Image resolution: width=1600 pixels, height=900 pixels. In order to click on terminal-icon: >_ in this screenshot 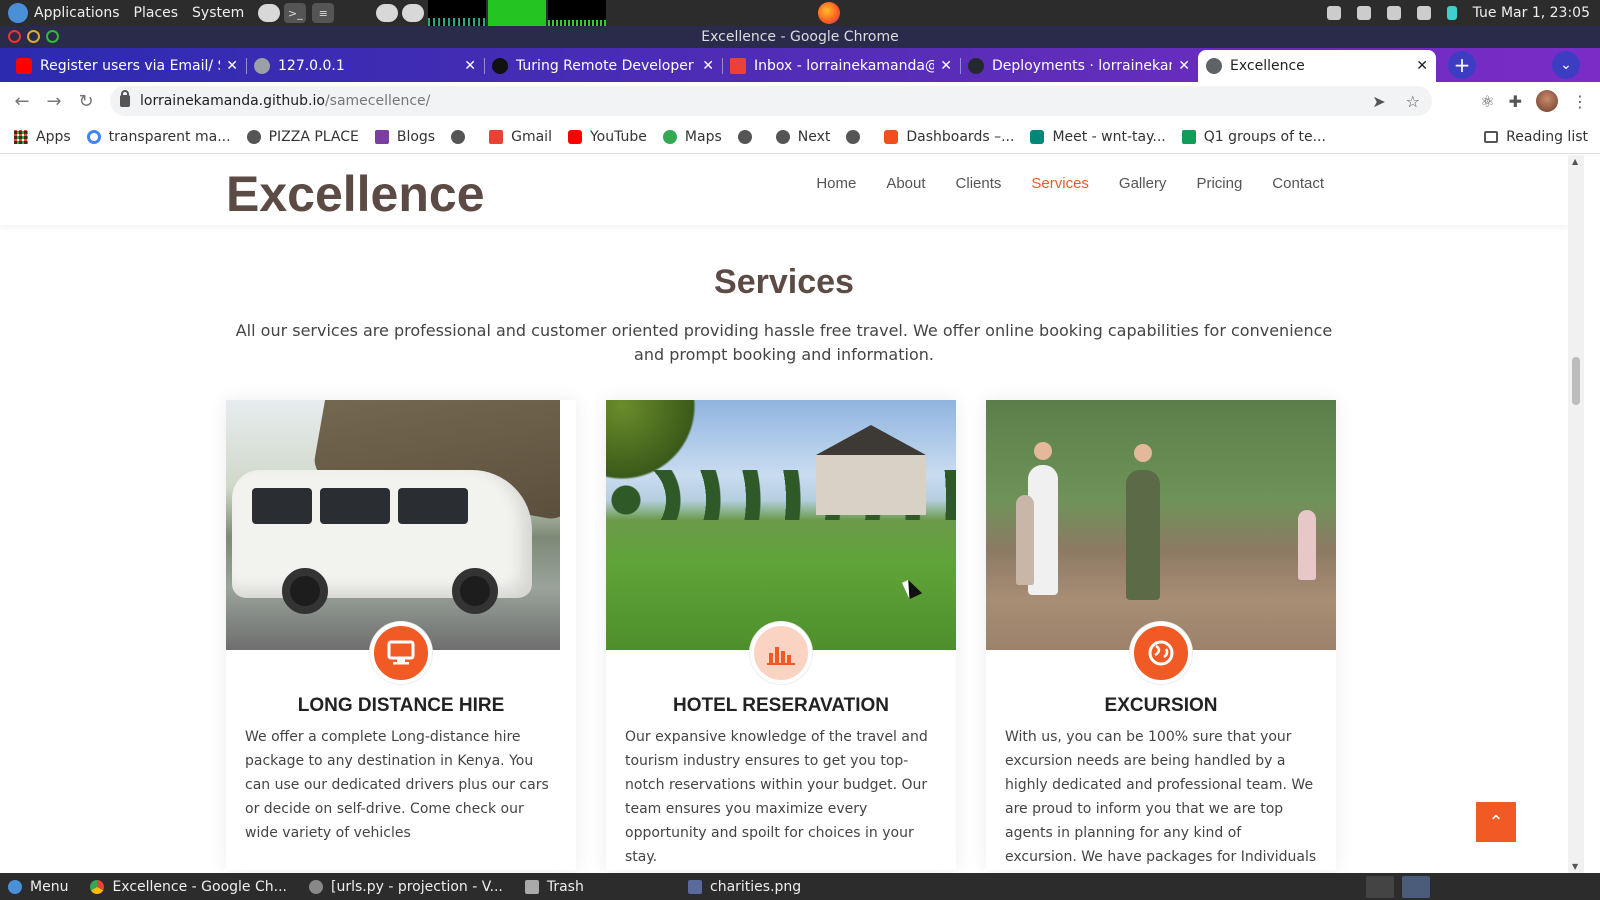, I will do `click(295, 13)`.